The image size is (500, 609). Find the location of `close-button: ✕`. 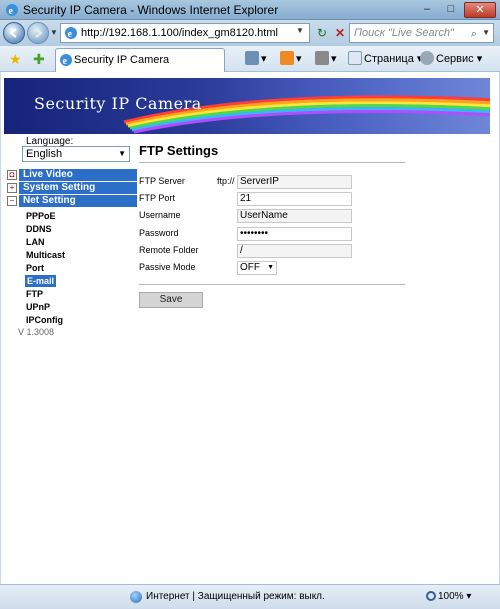

close-button: ✕ is located at coordinates (480, 10).